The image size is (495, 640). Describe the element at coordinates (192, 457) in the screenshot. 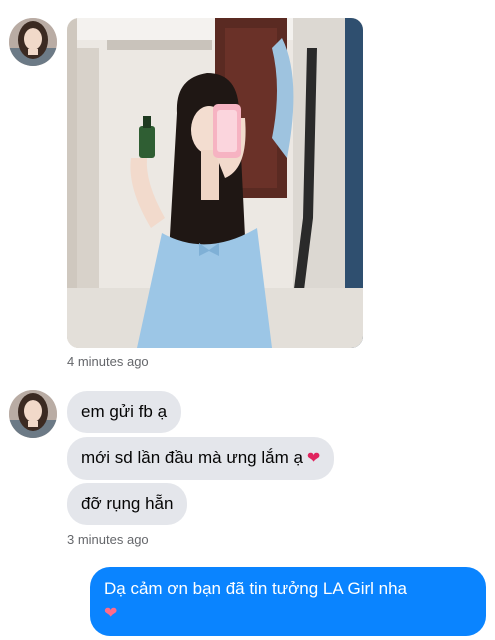

I see `message-text: mới sd lần đầu mà ưng lắm ạ` at that location.